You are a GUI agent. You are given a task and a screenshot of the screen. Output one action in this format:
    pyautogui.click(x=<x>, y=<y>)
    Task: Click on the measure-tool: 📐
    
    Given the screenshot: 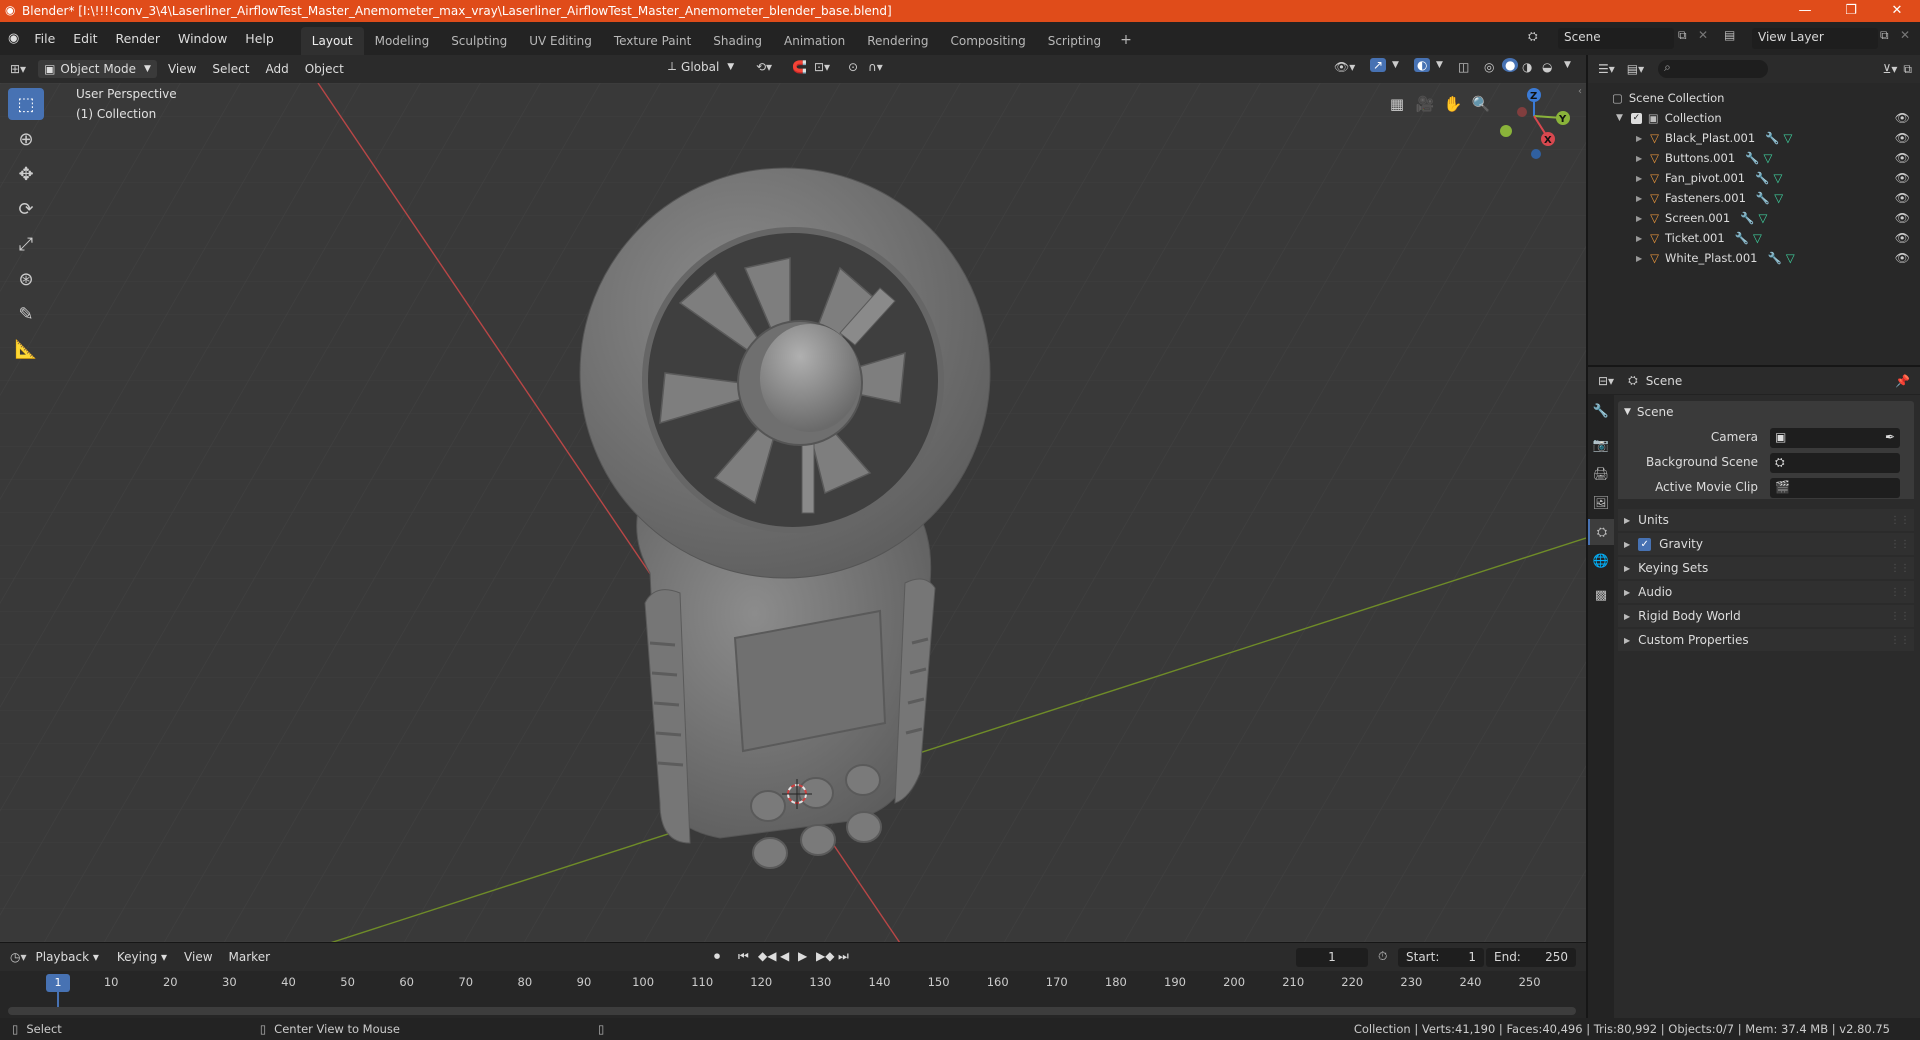 What is the action you would take?
    pyautogui.click(x=26, y=349)
    